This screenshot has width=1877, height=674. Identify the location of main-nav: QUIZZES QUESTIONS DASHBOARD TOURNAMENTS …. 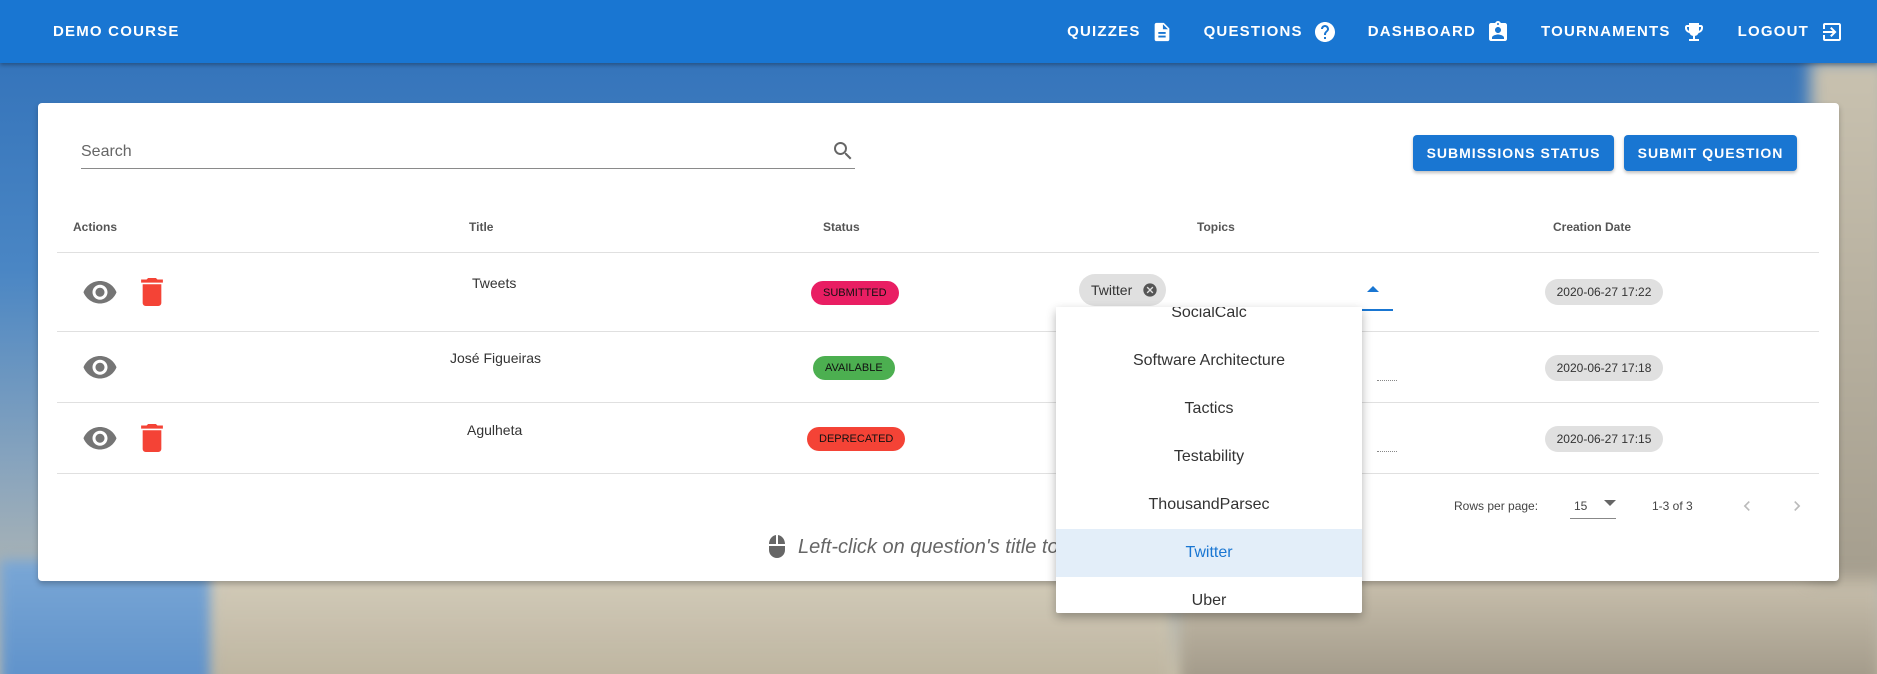
(1440, 31).